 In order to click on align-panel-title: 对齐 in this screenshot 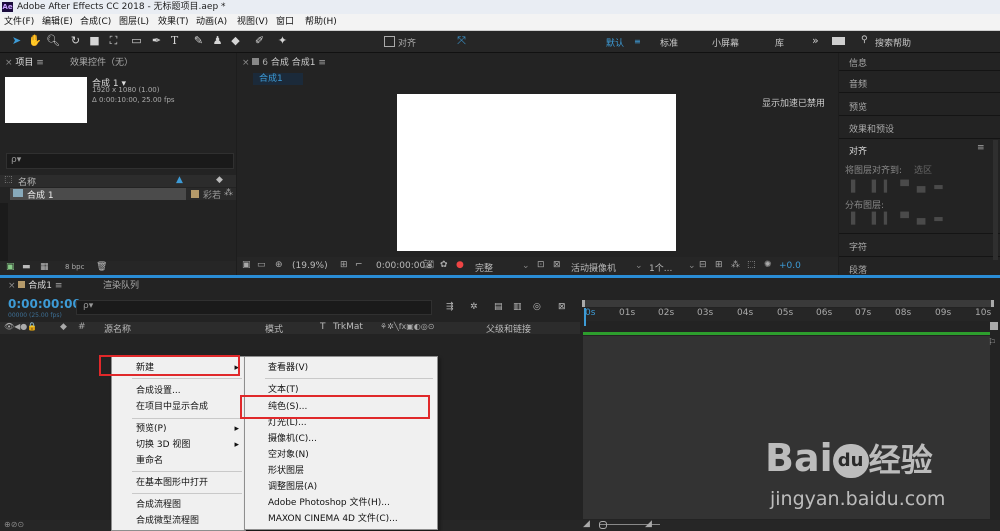, I will do `click(858, 150)`.